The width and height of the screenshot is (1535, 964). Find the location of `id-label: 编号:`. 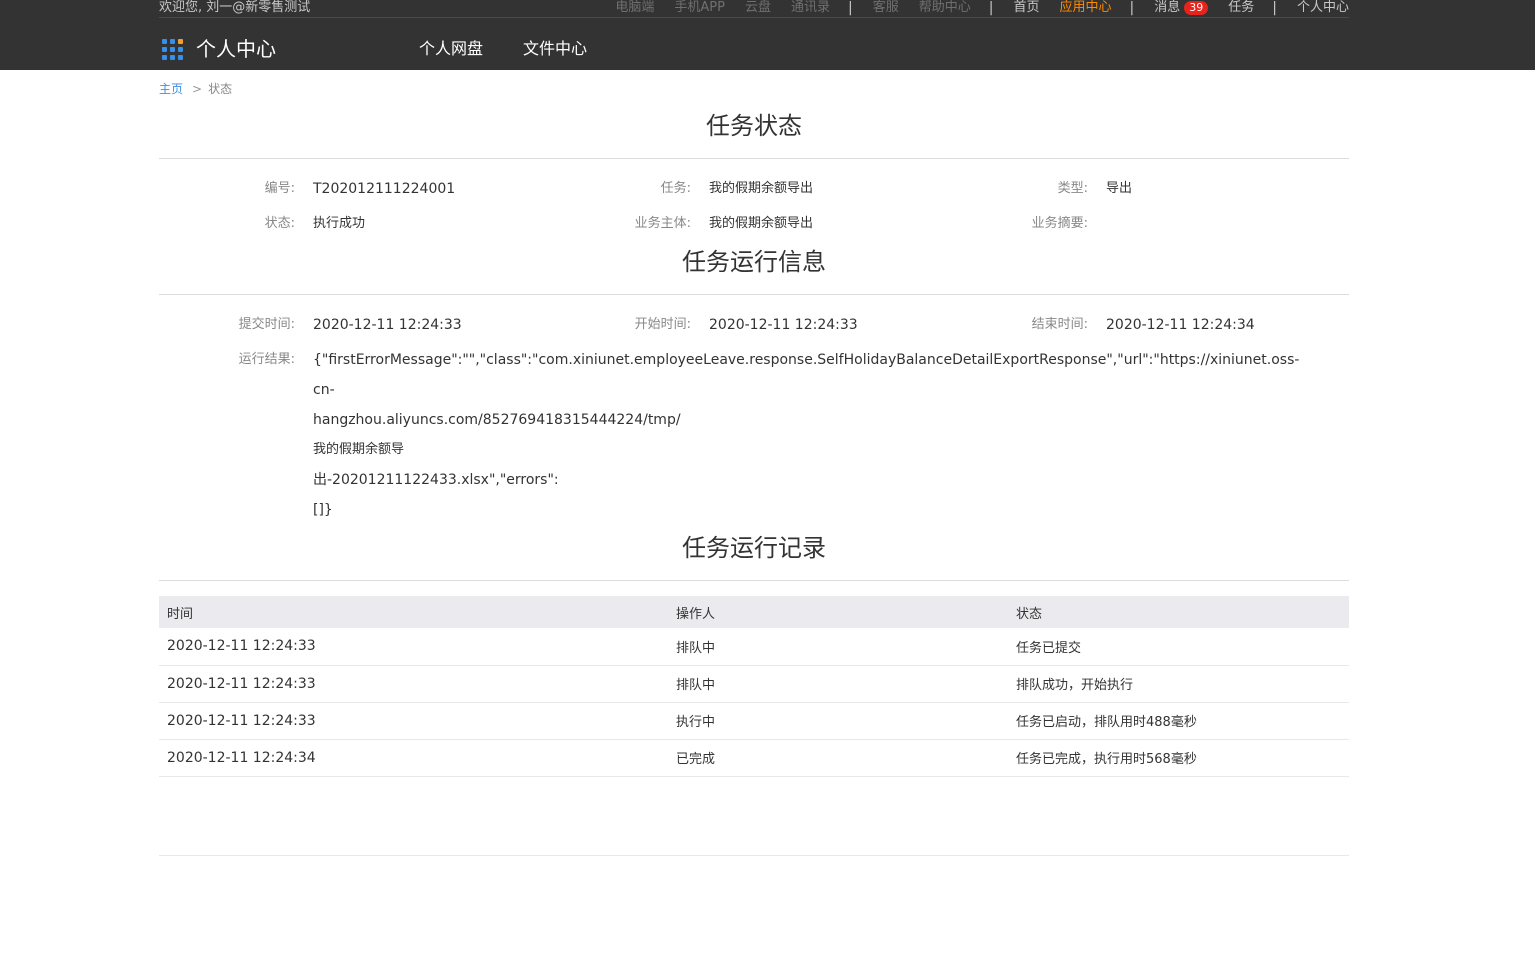

id-label: 编号: is located at coordinates (279, 188).